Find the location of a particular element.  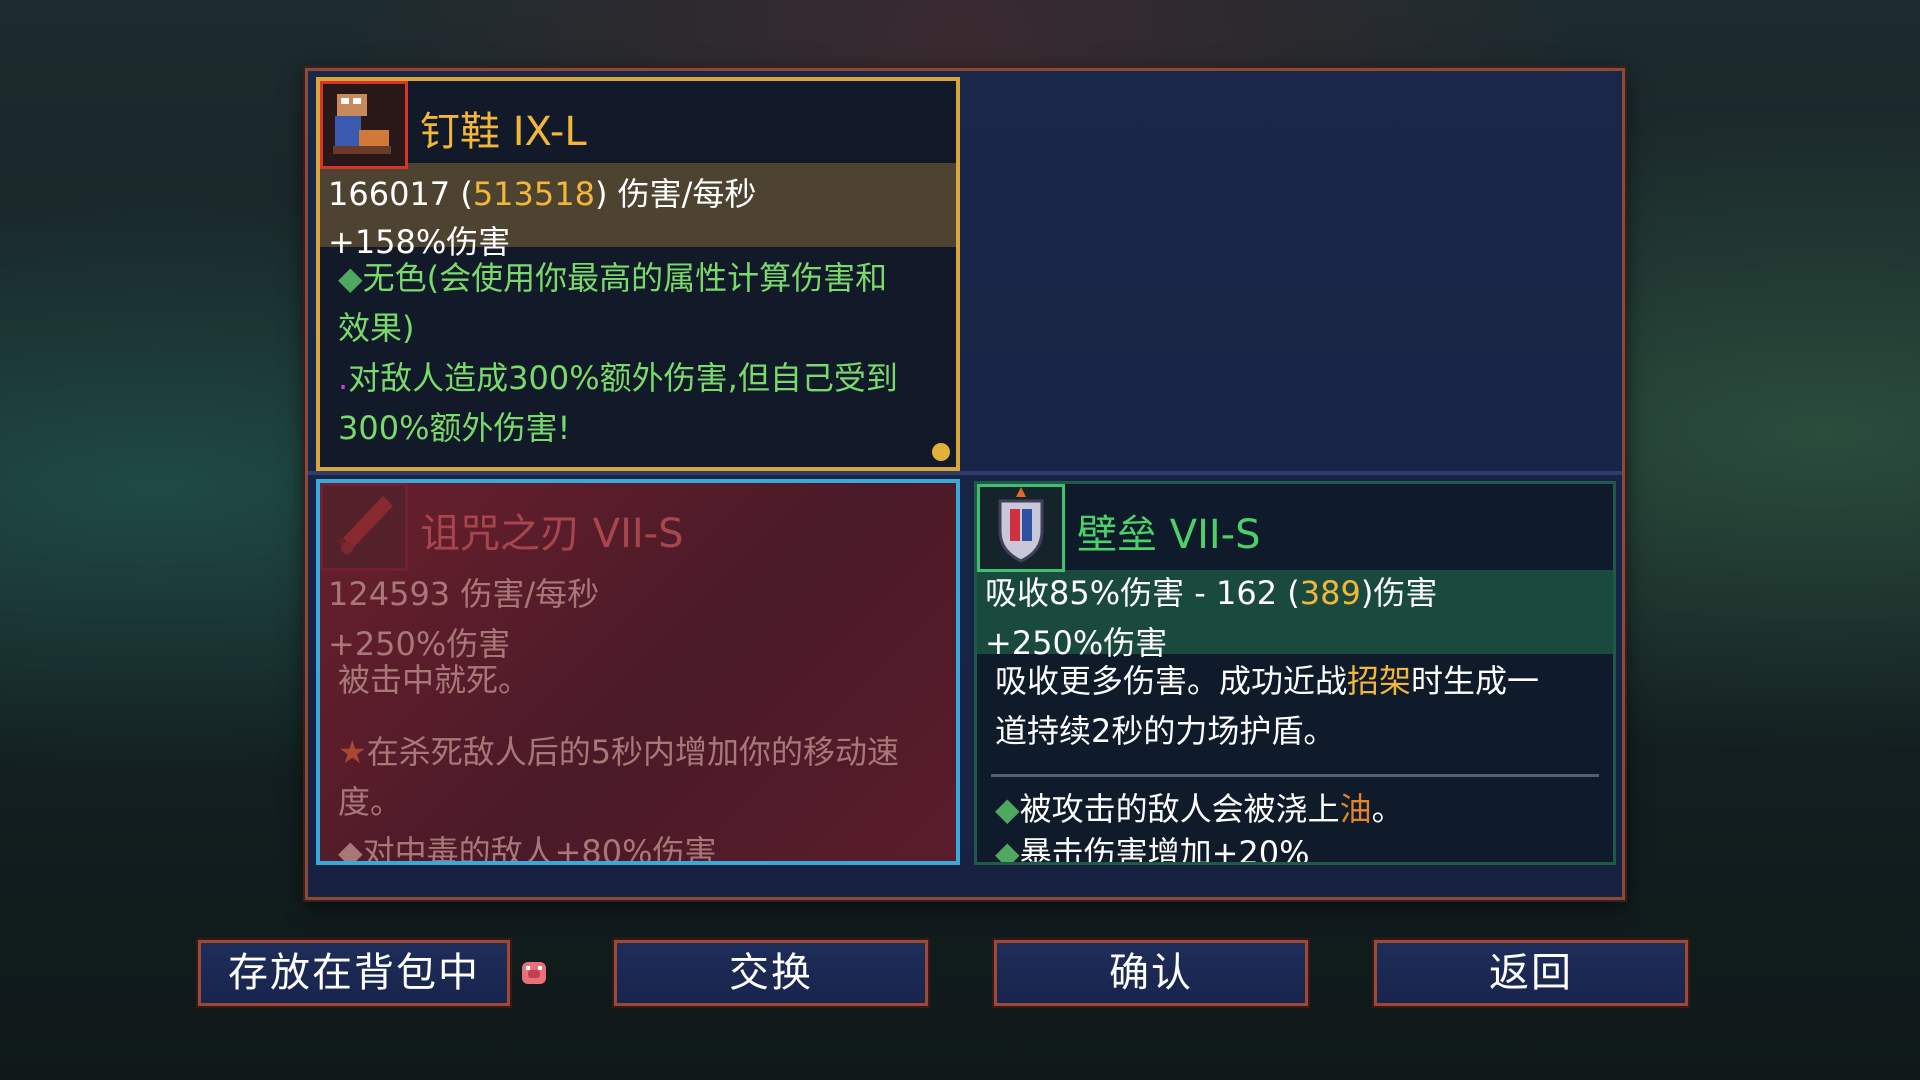

back-button: 返回 is located at coordinates (1531, 973).